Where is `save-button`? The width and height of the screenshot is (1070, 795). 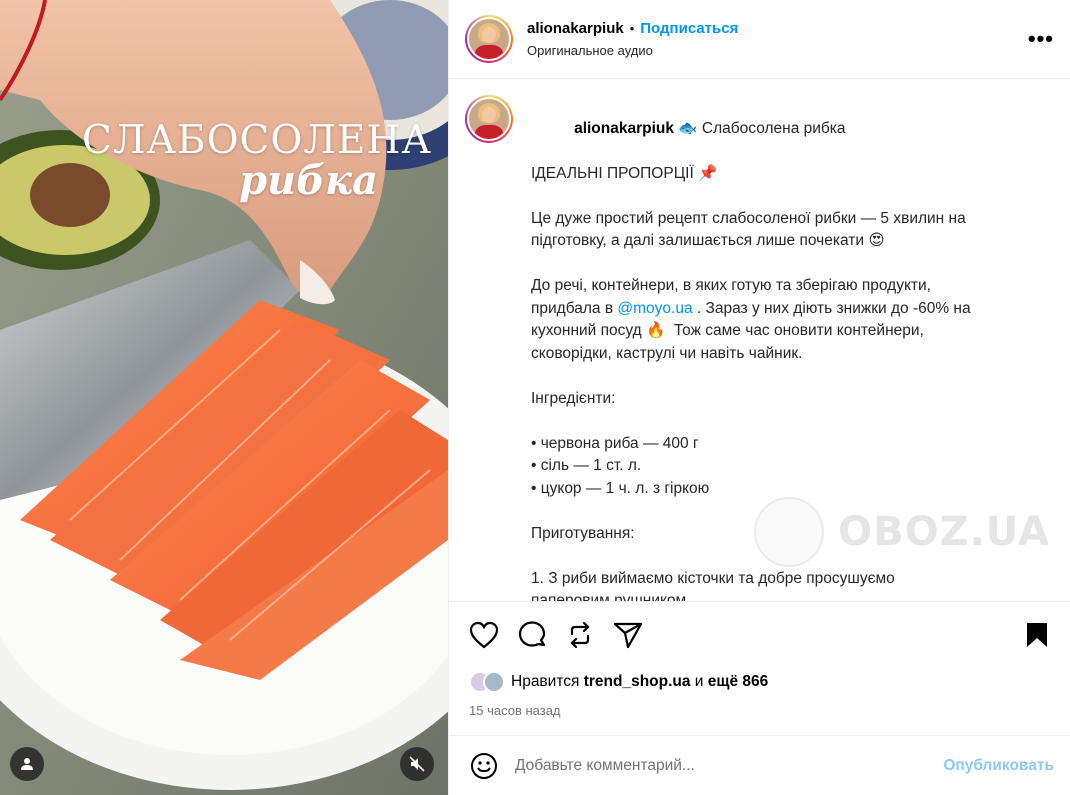
save-button is located at coordinates (1037, 635).